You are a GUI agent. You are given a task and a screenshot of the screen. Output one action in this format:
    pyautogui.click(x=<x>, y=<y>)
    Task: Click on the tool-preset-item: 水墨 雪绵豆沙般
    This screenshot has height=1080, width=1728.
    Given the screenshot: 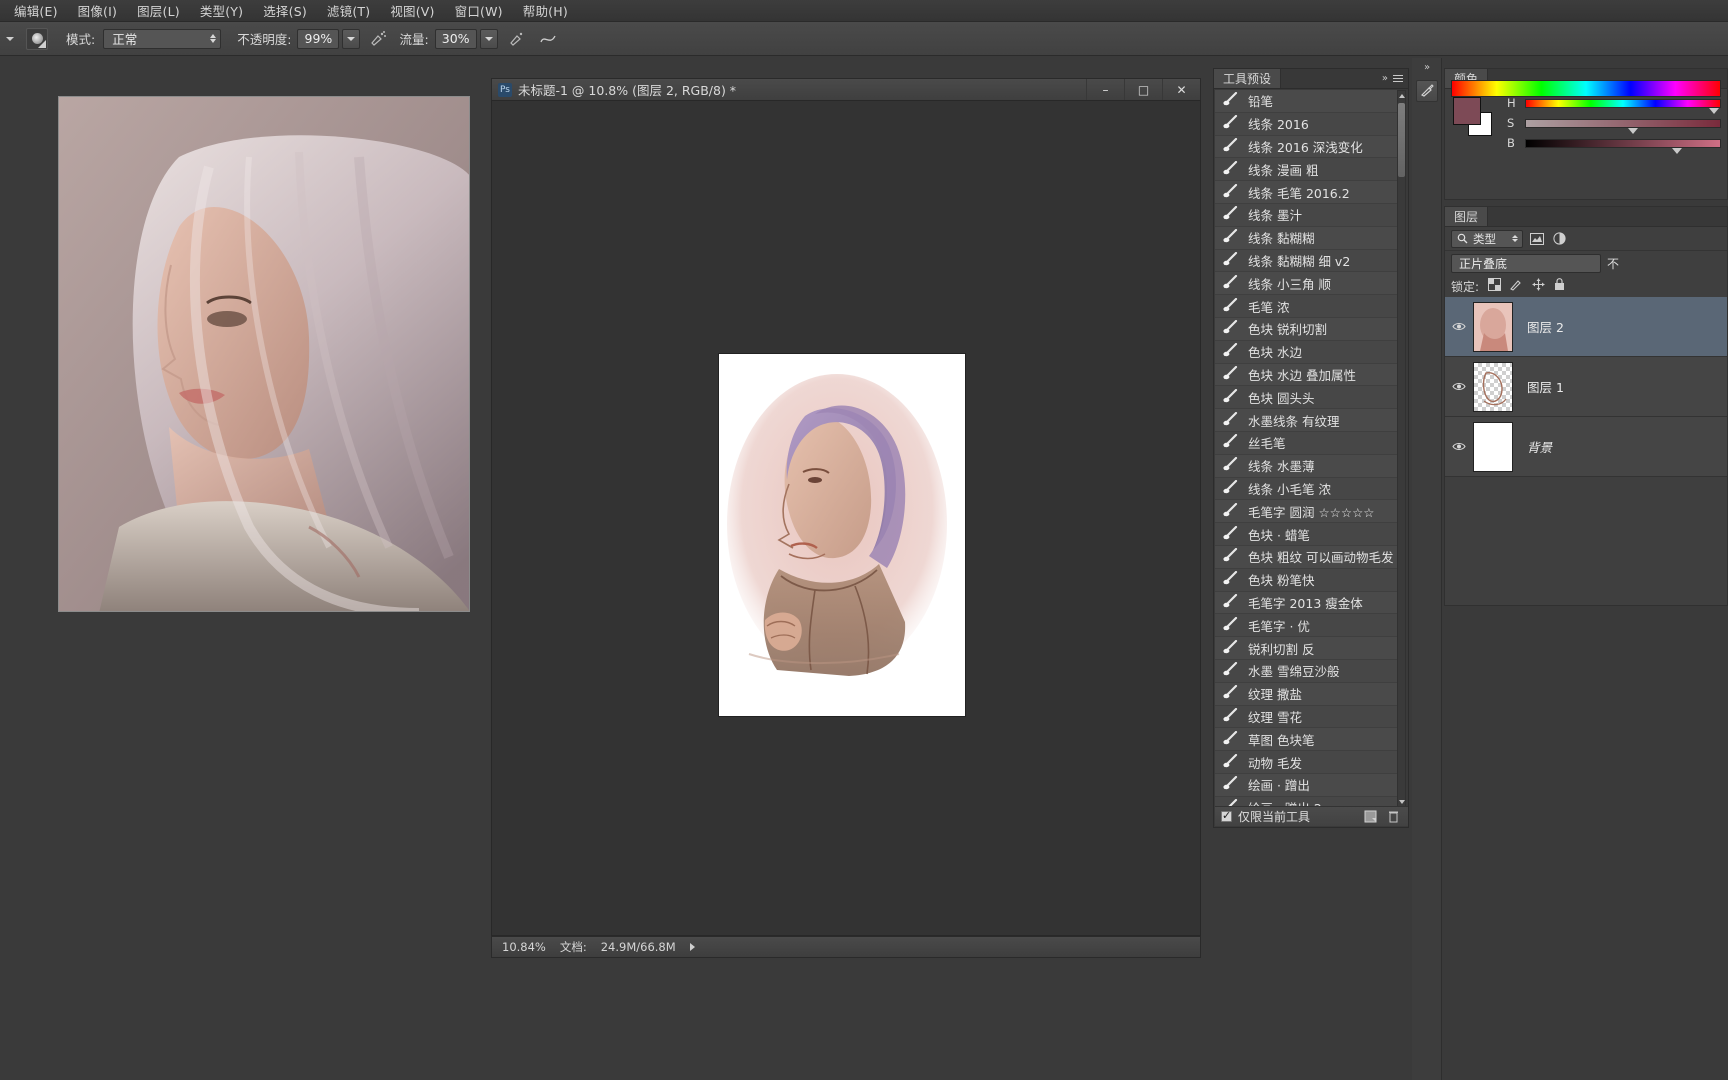 What is the action you would take?
    pyautogui.click(x=1307, y=671)
    